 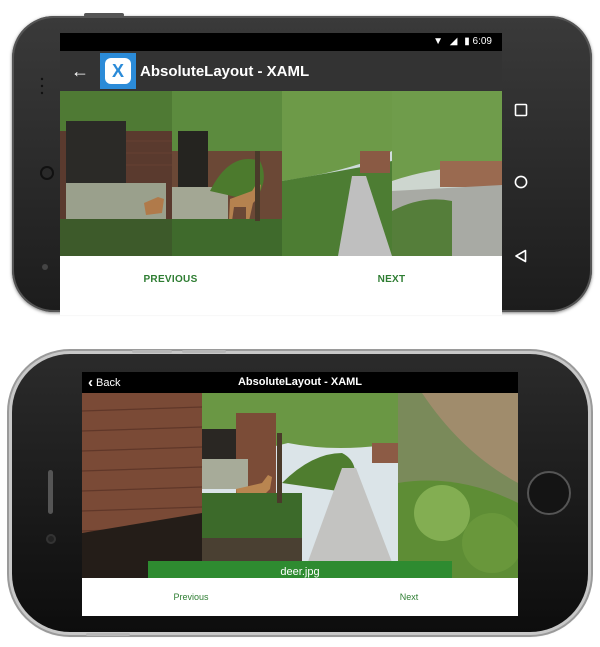 I want to click on signal-icon: ◢, so click(x=453, y=41).